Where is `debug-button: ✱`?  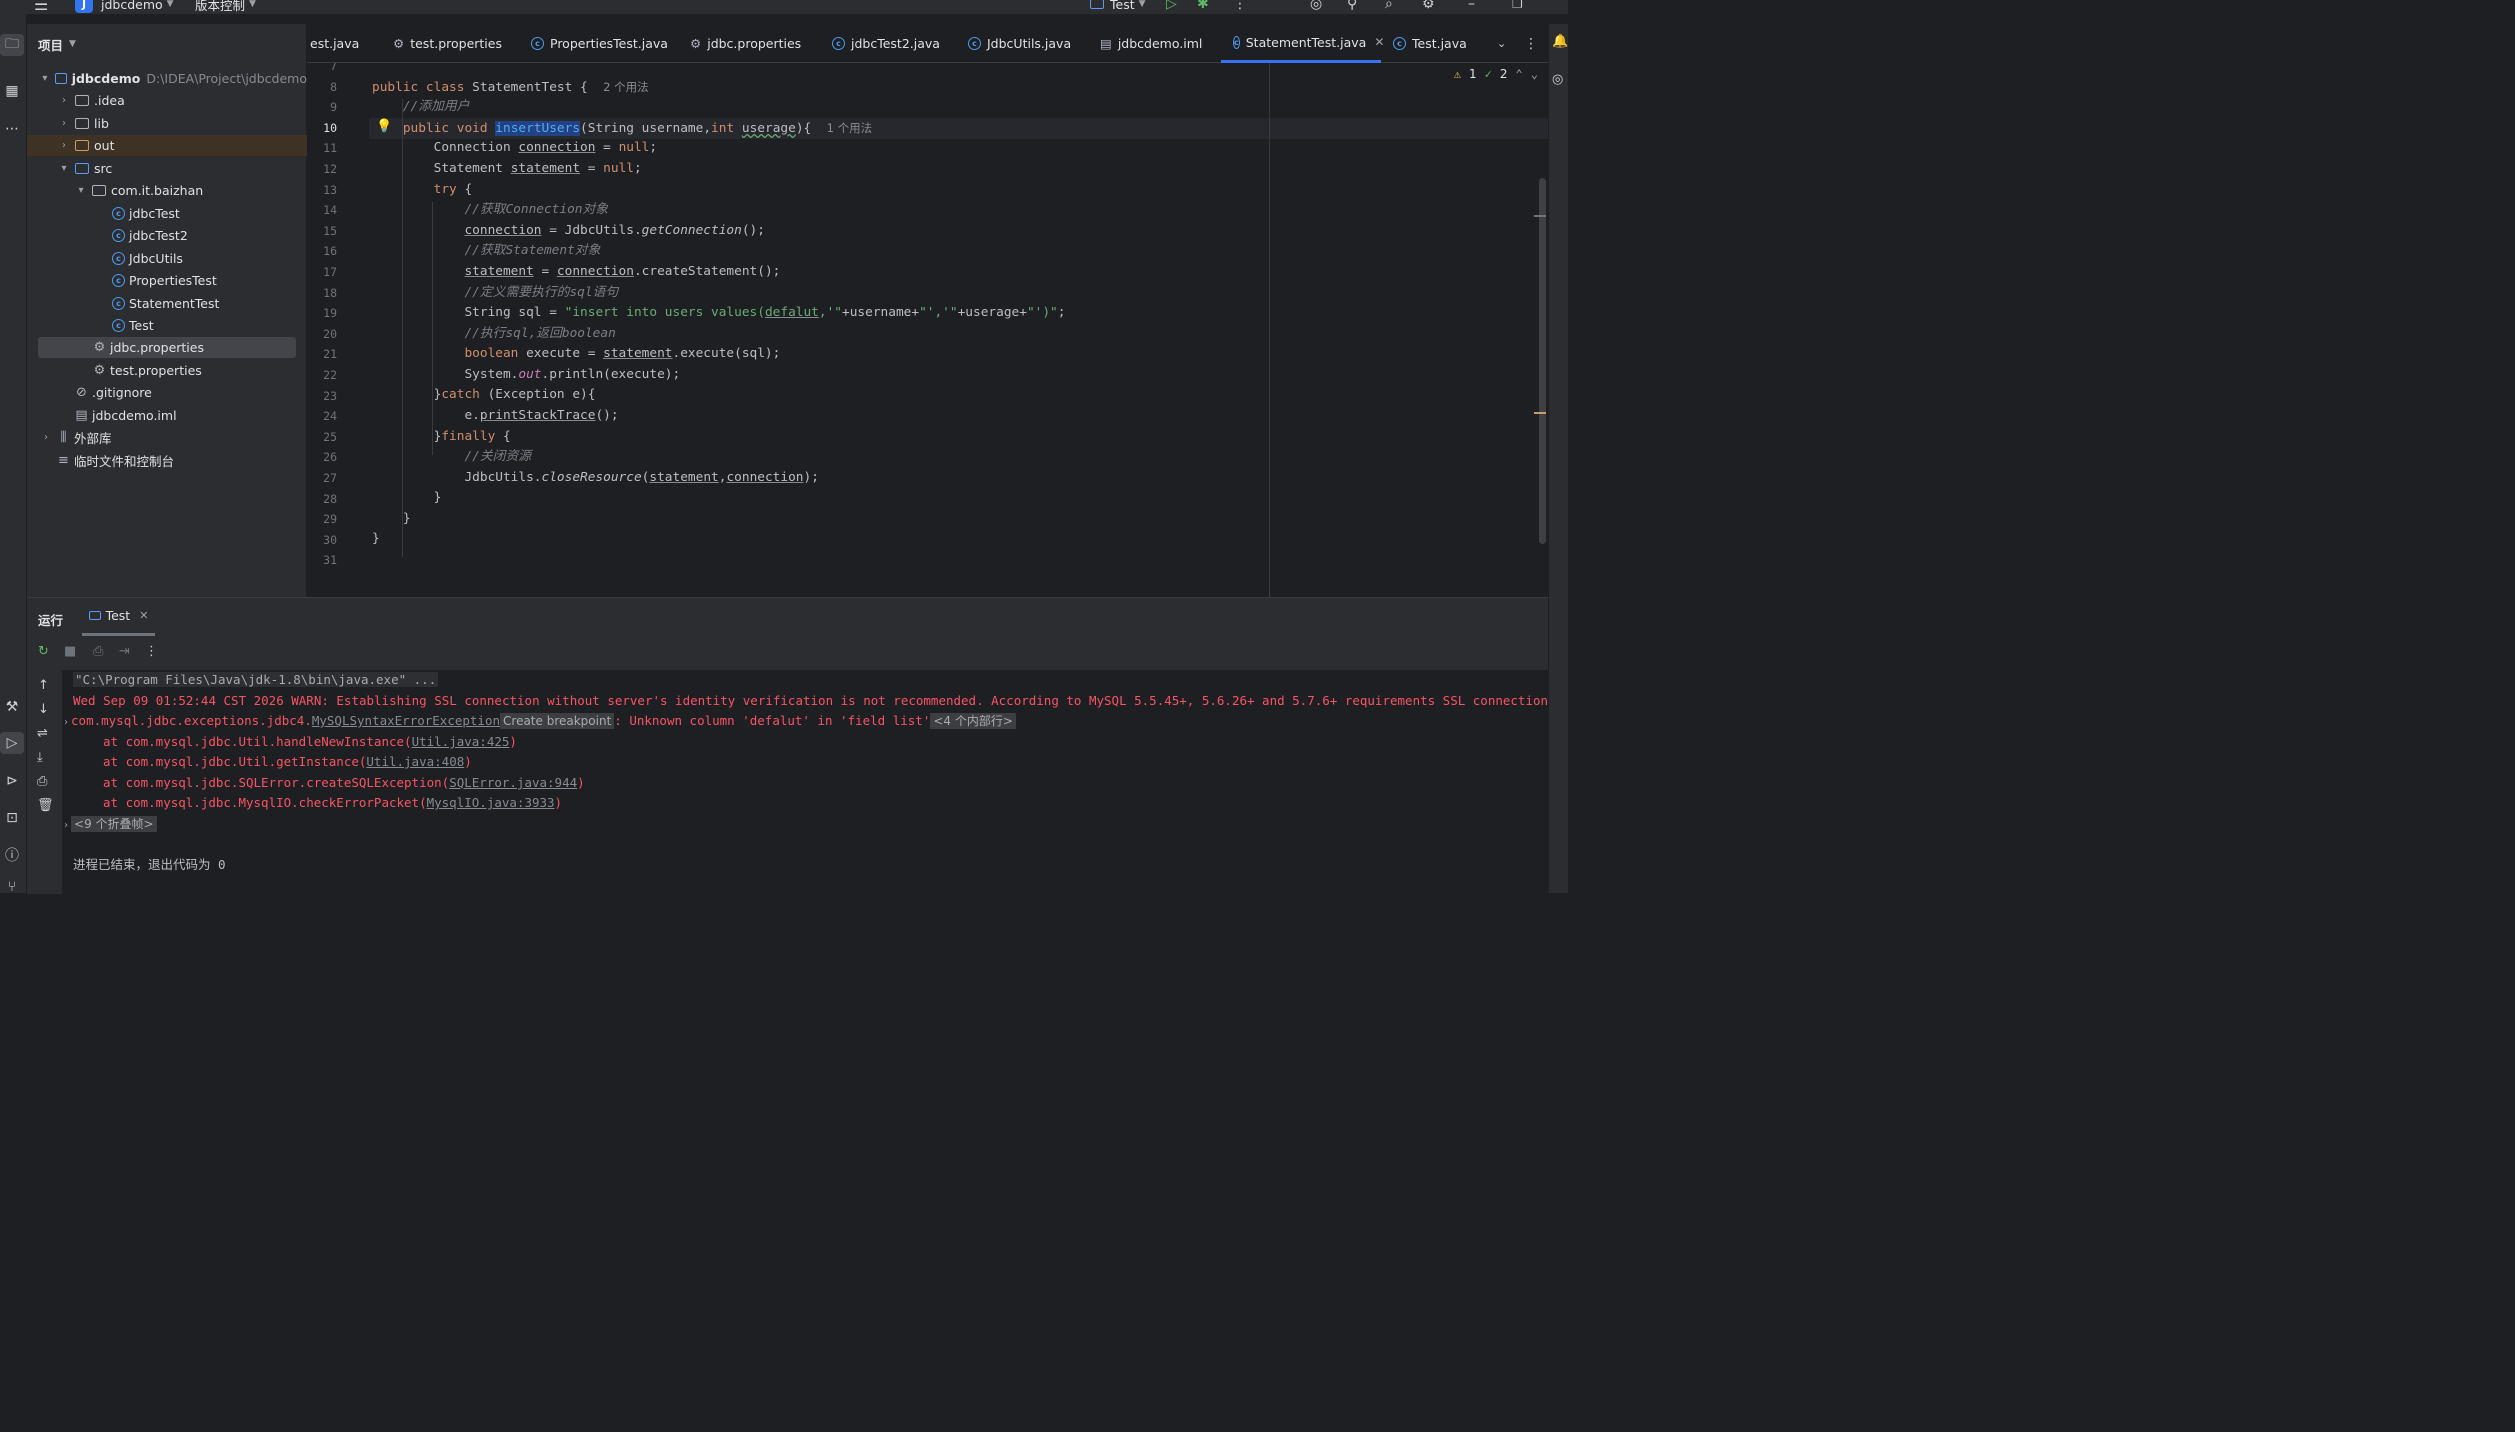 debug-button: ✱ is located at coordinates (1203, 7).